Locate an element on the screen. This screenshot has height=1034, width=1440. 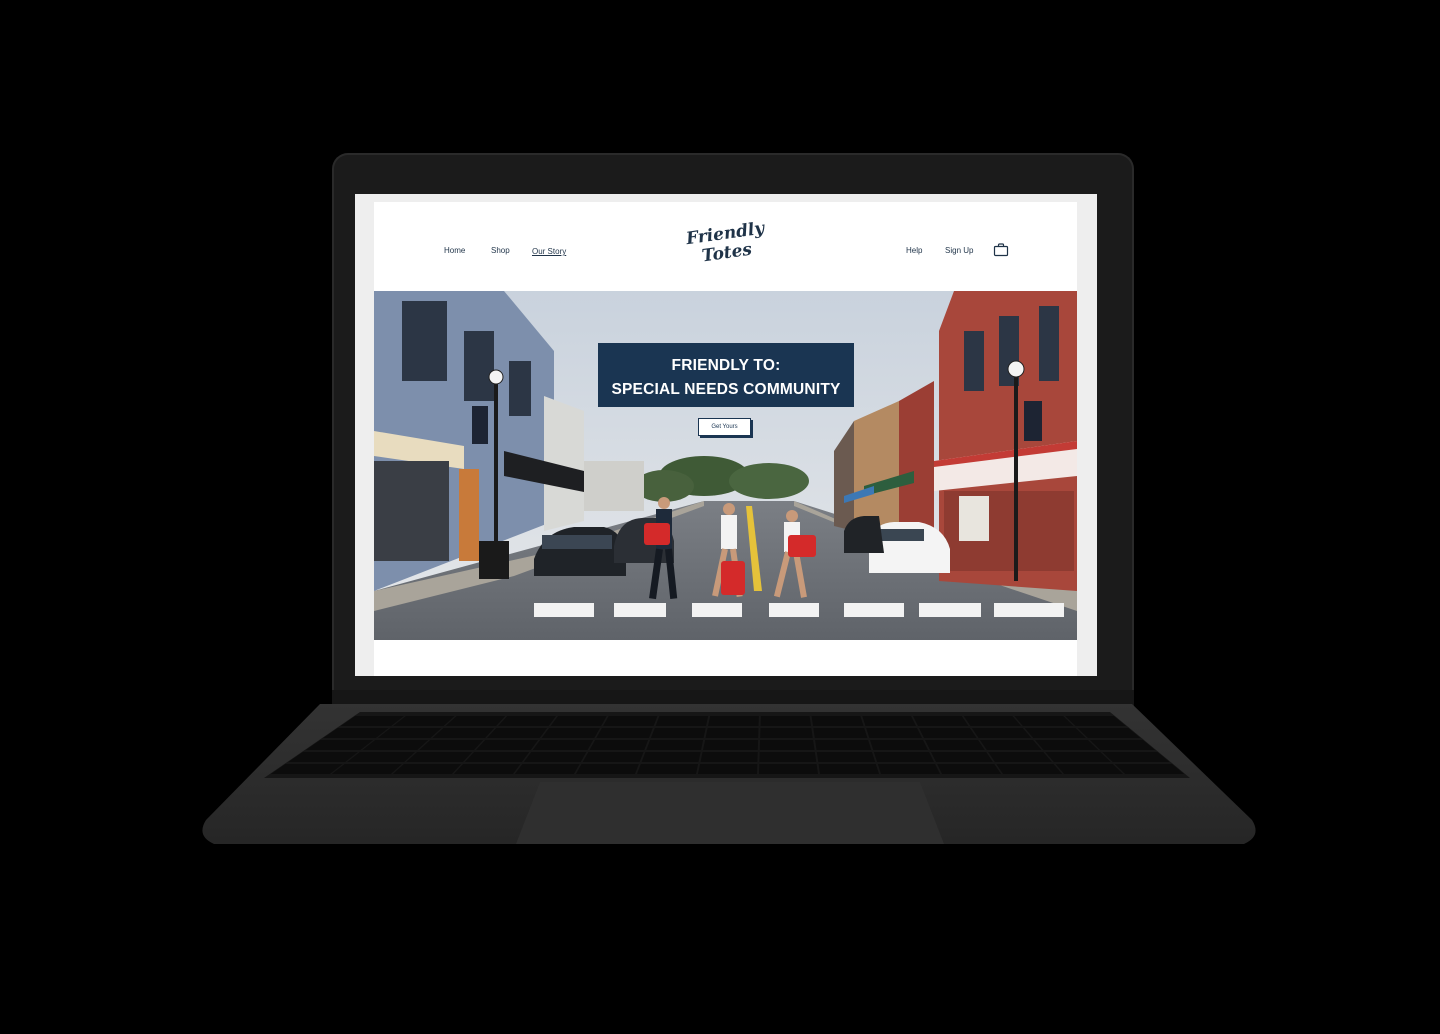
keyboard-keys is located at coordinates (727, 745).